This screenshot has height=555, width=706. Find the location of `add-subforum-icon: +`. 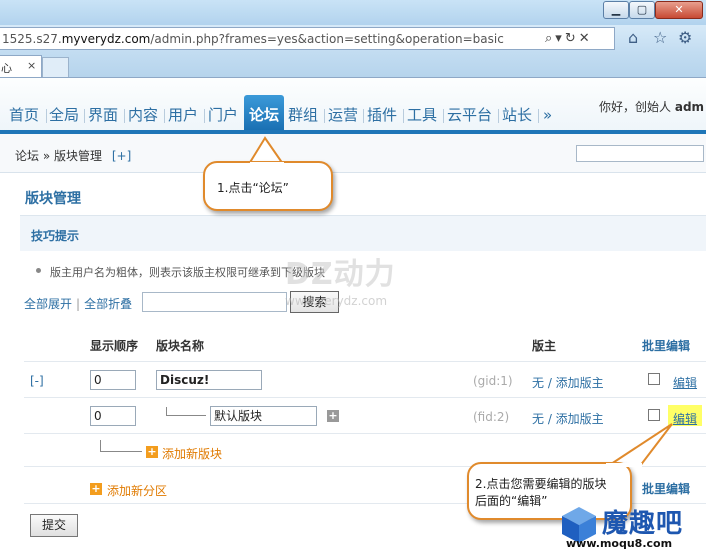

add-subforum-icon: + is located at coordinates (333, 416).